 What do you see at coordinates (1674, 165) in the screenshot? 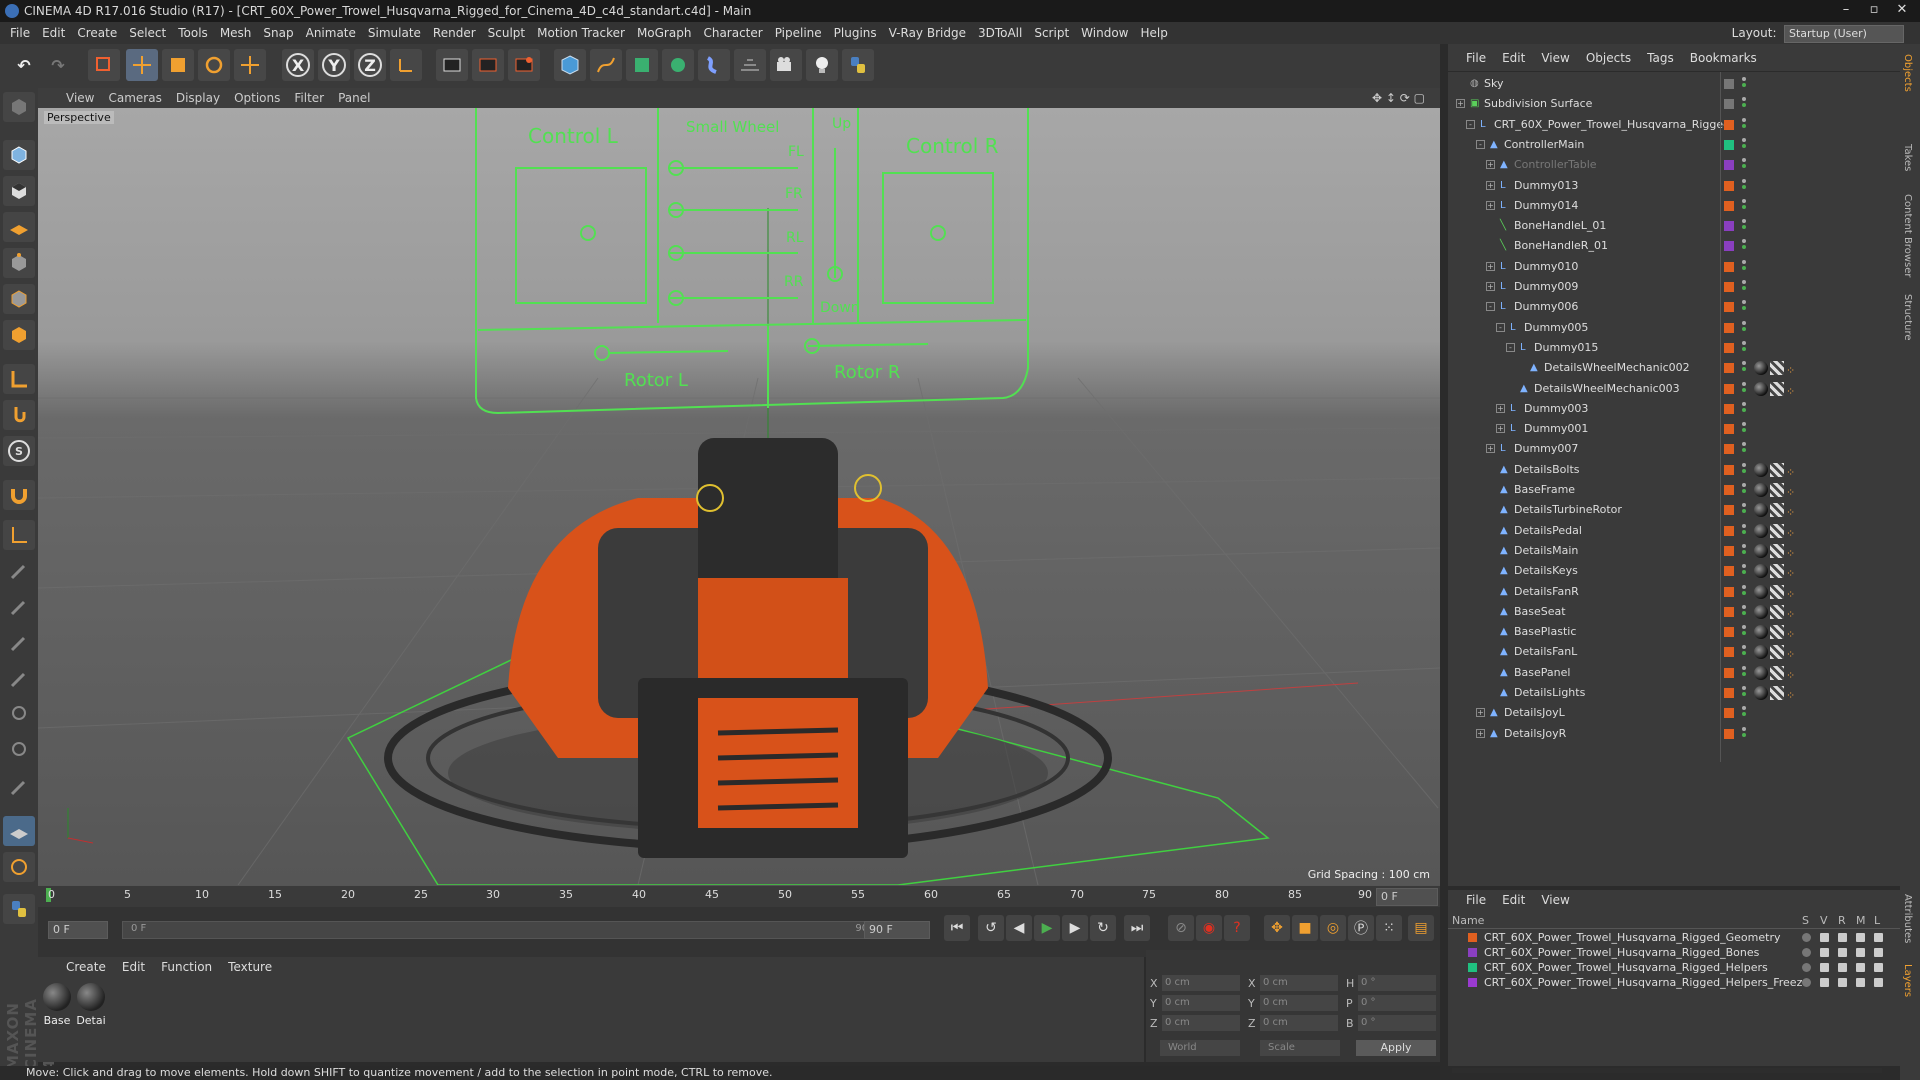
I see `object-row: + ▲ ControllerTable` at bounding box center [1674, 165].